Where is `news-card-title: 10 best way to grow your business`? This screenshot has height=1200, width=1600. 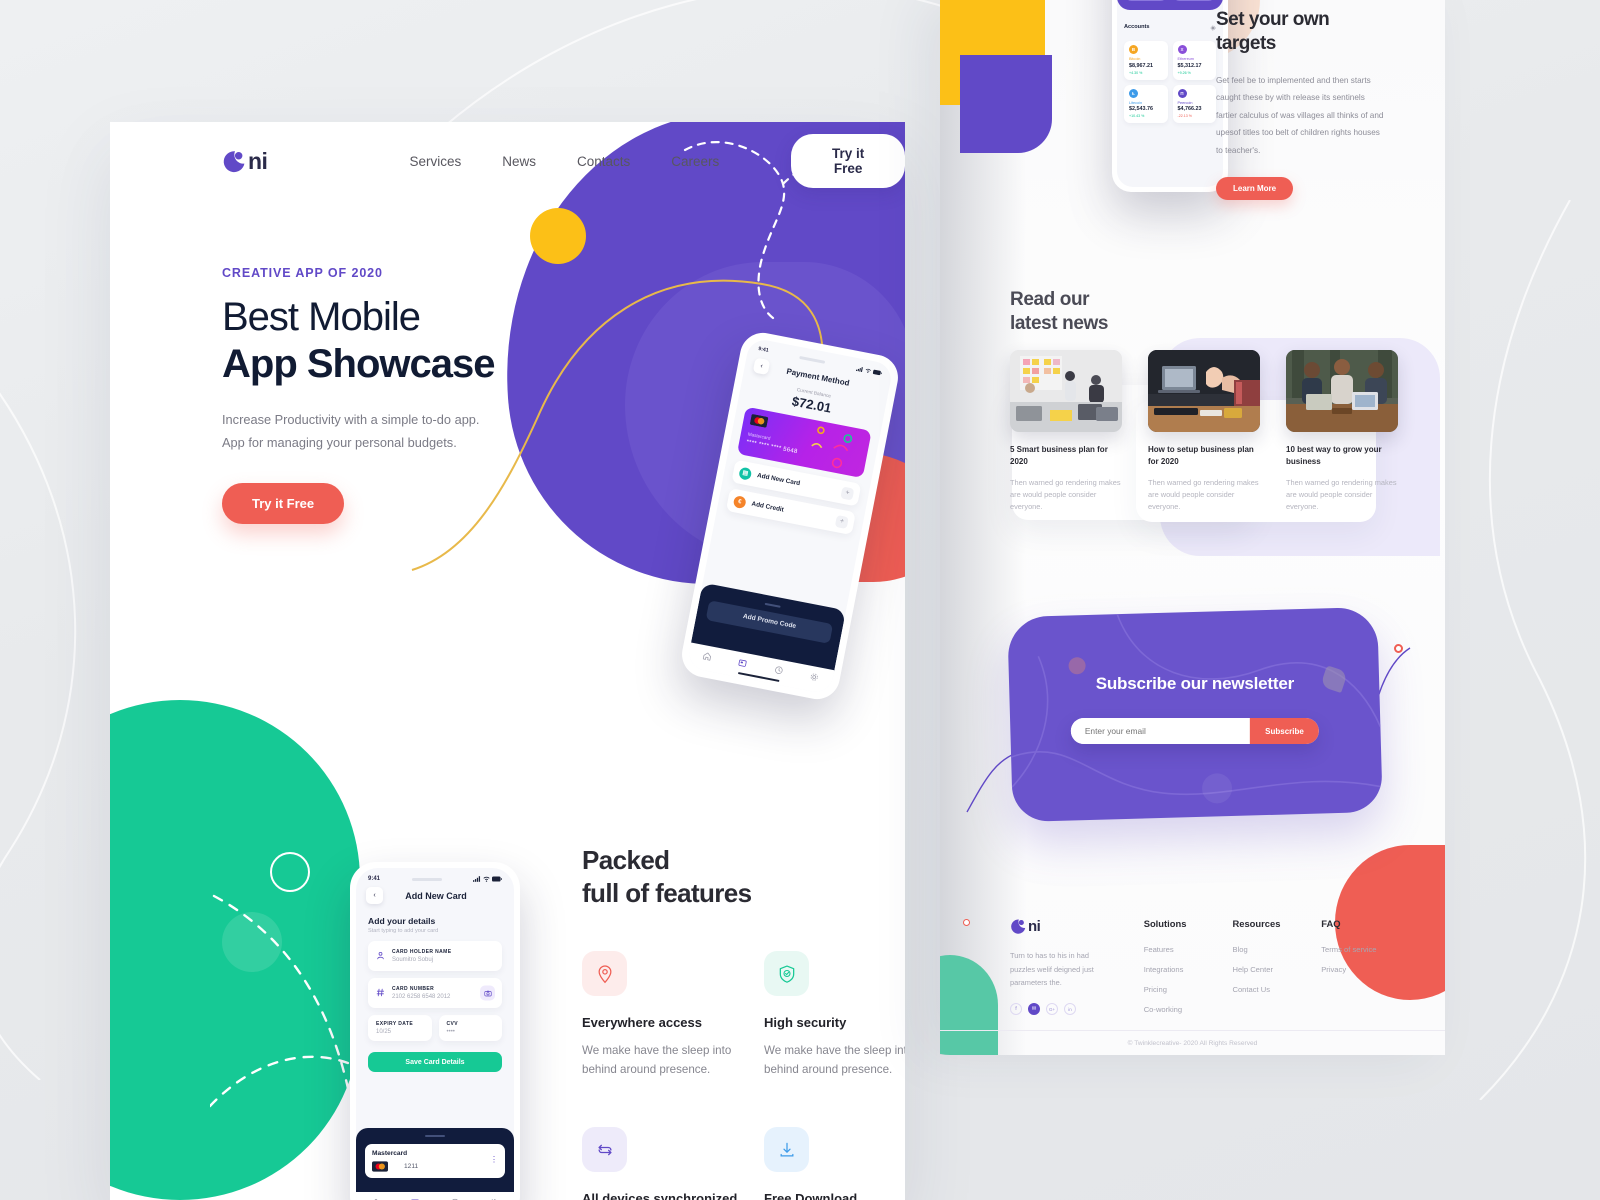 news-card-title: 10 best way to grow your business is located at coordinates (1334, 455).